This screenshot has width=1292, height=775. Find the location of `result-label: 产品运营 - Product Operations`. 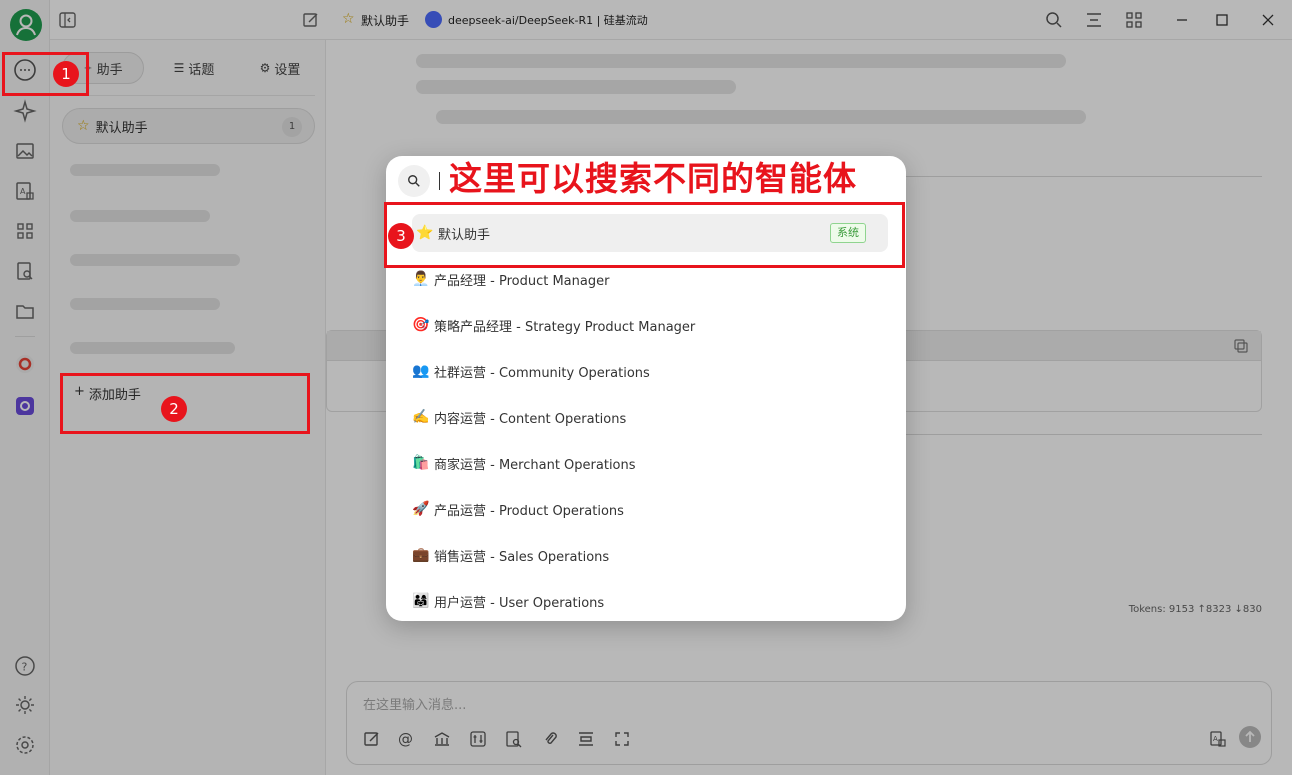

result-label: 产品运营 - Product Operations is located at coordinates (529, 511).